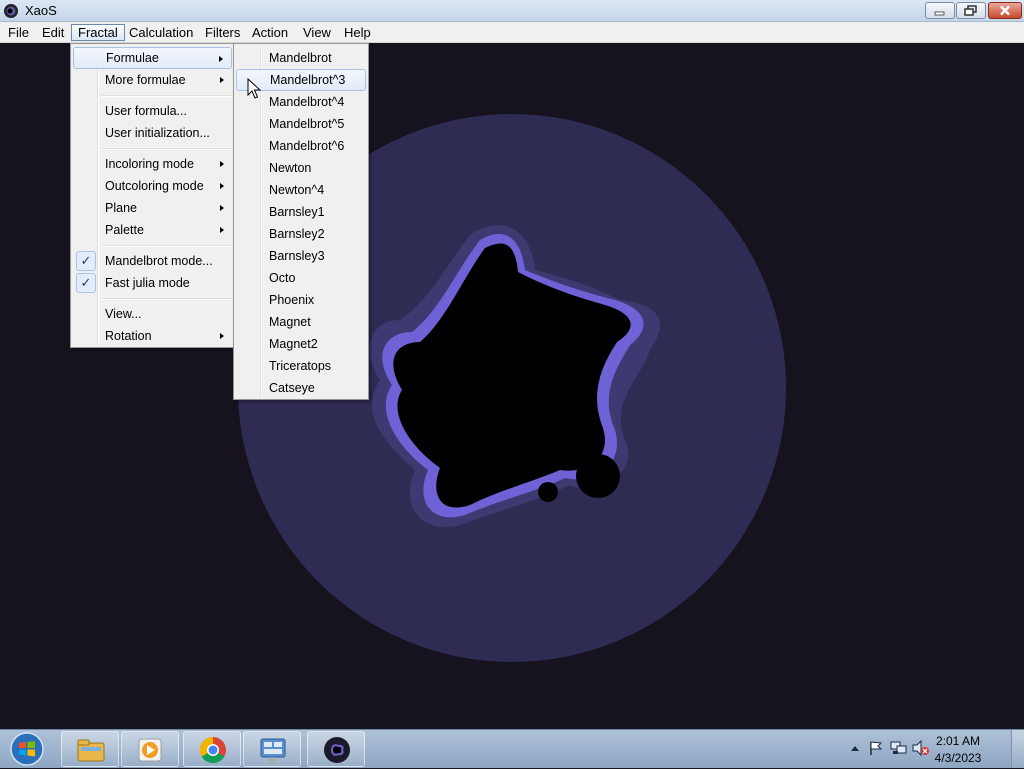 The height and width of the screenshot is (769, 1024). I want to click on menu-item-incoloring-mode: Incoloring mode, so click(152, 164).